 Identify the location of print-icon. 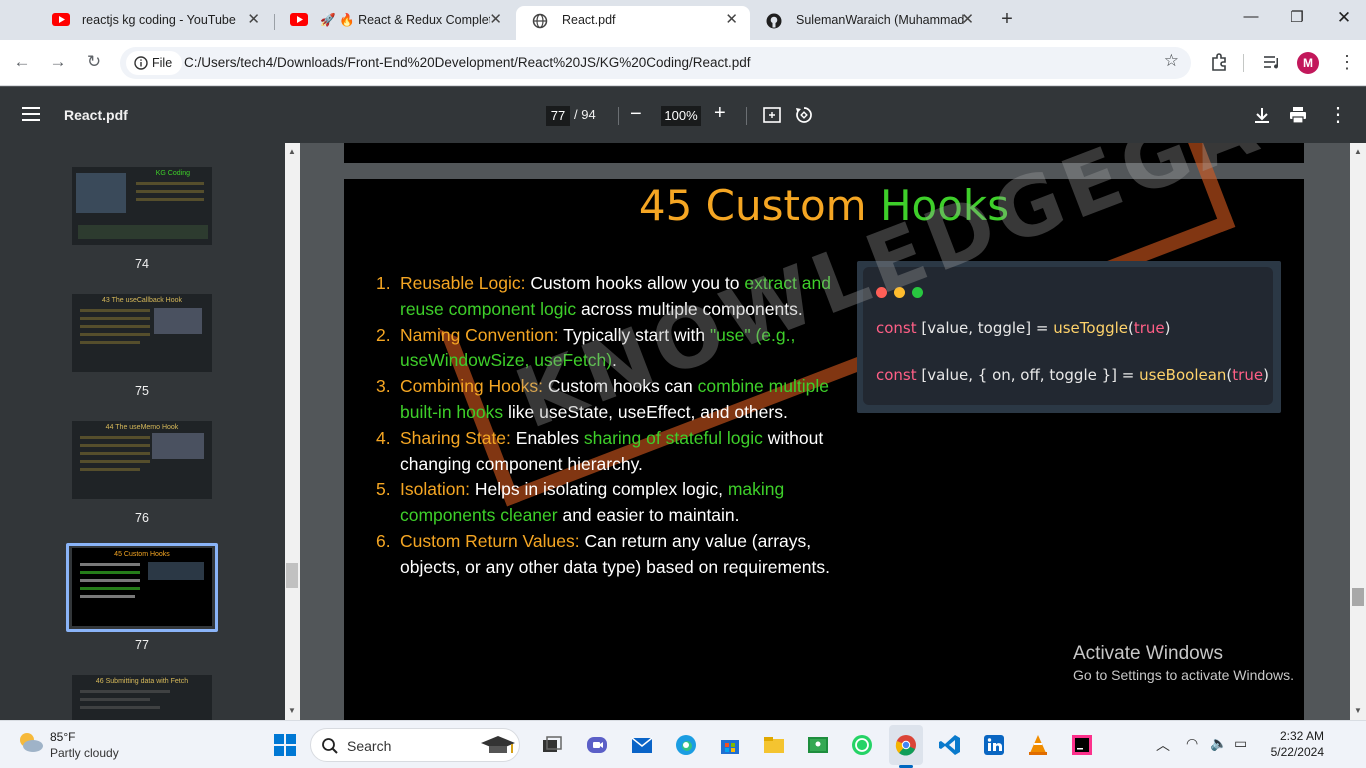
(1298, 115).